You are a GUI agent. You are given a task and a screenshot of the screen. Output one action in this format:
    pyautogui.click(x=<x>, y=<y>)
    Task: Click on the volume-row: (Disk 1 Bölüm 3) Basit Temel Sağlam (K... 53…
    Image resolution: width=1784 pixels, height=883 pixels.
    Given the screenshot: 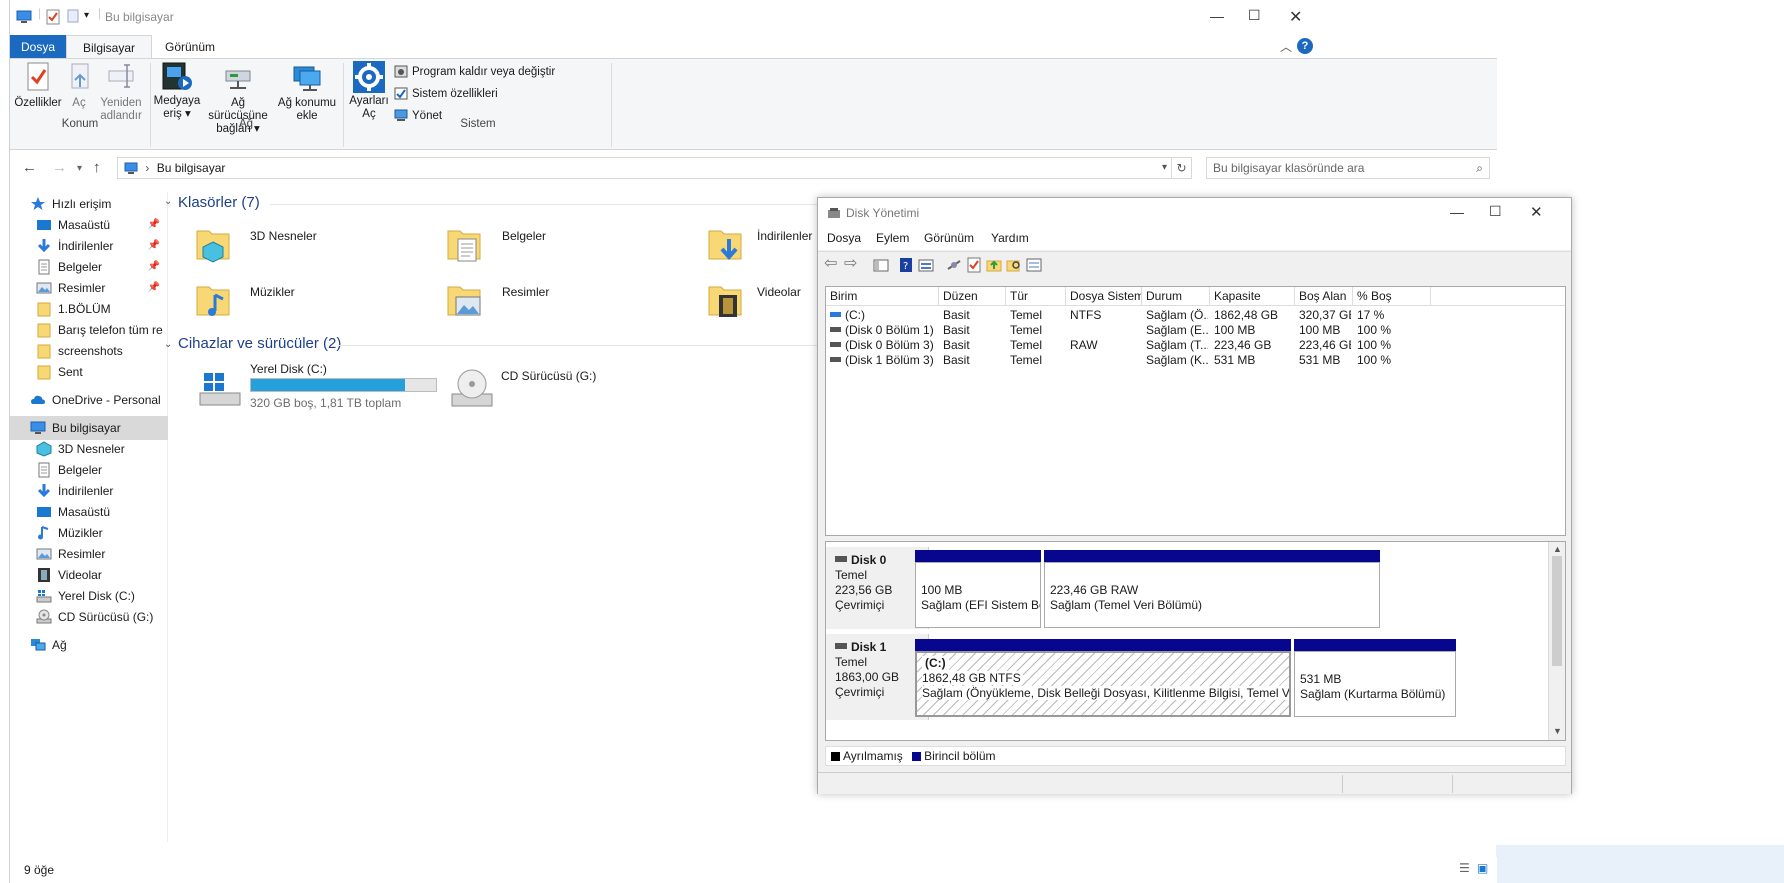 What is the action you would take?
    pyautogui.click(x=1195, y=360)
    